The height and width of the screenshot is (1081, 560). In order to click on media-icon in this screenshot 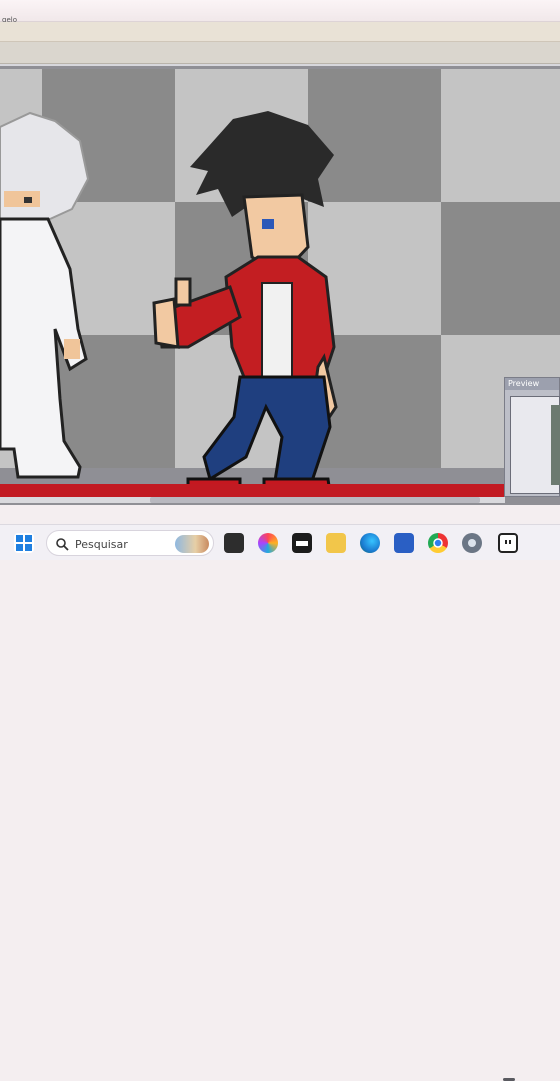, I will do `click(302, 543)`.